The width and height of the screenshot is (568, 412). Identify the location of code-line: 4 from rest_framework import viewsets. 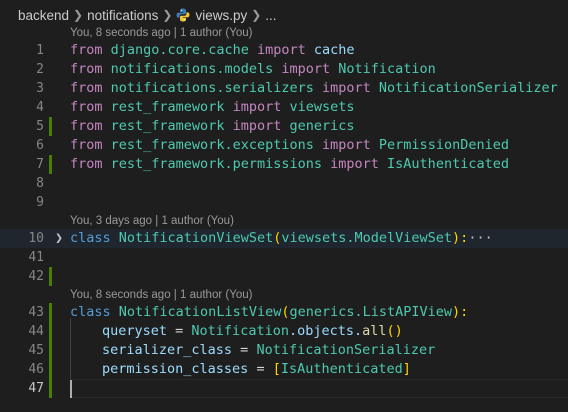
(284, 107).